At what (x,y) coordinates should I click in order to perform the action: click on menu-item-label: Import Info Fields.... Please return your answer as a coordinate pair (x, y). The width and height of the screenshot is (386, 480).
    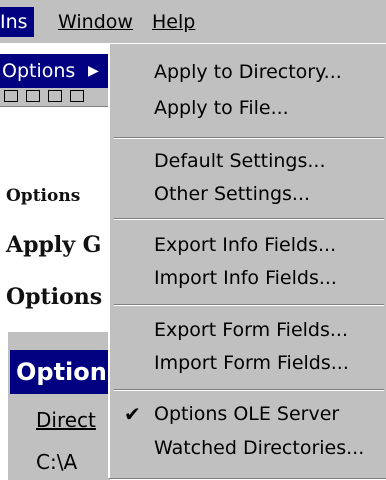
    Looking at the image, I should click on (245, 278).